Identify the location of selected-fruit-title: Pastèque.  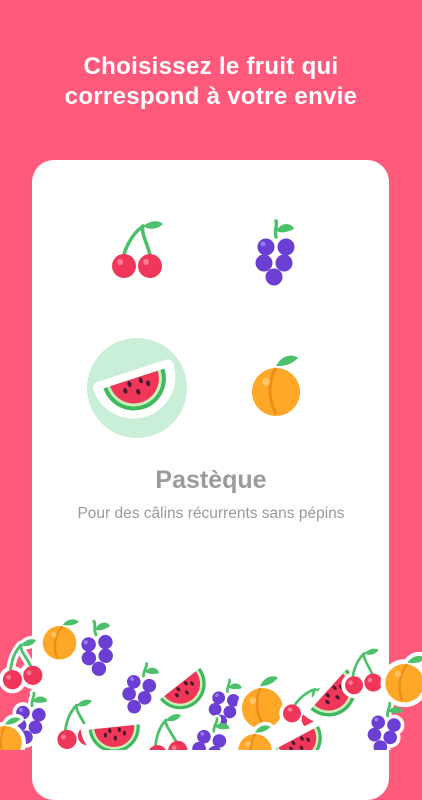
(211, 480).